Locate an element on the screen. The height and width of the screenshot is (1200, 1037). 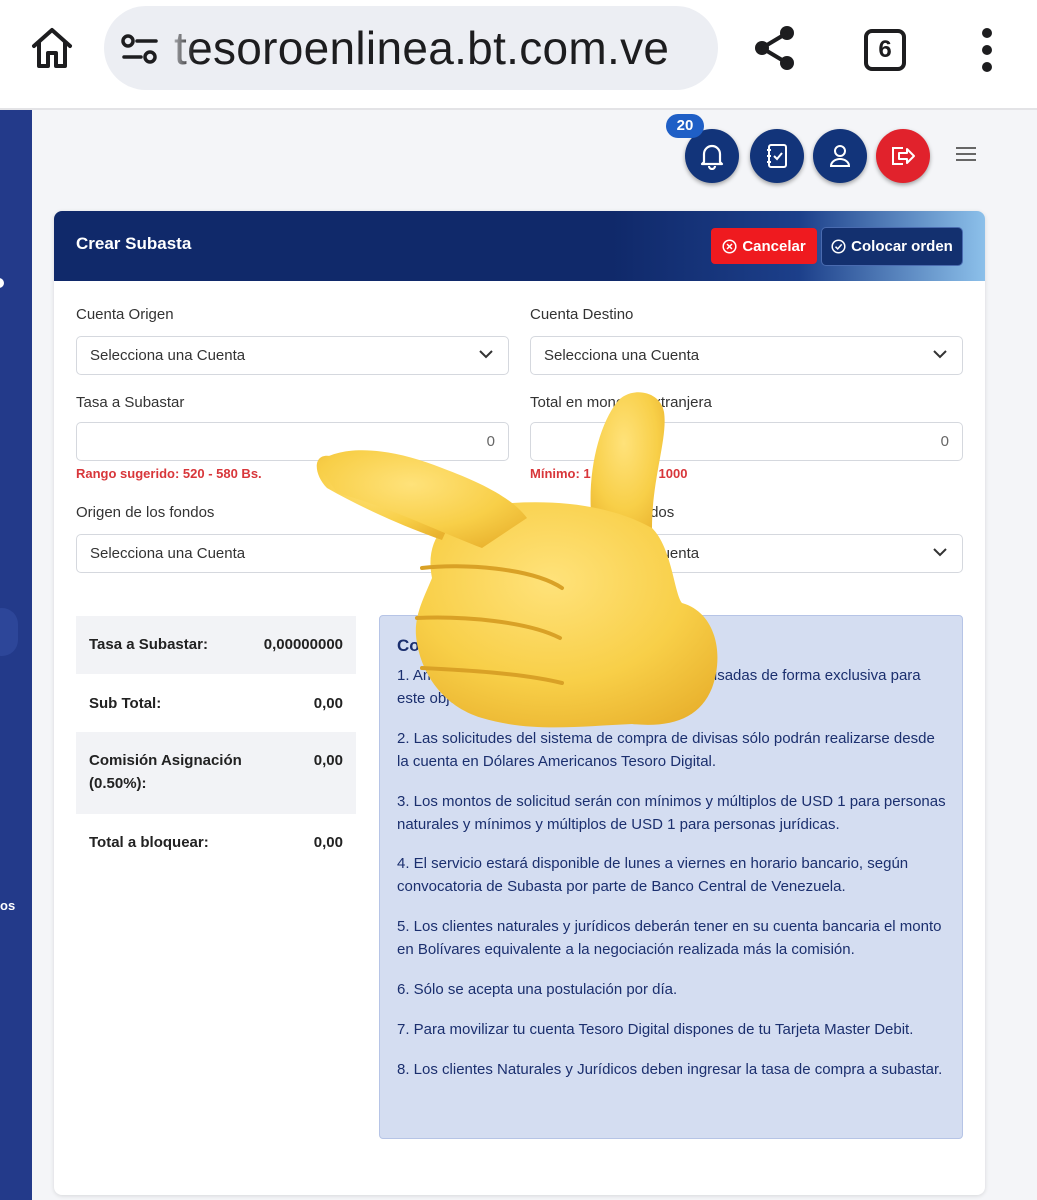
url-text: tesoroenlinea.bt.com.ve is located at coordinates (421, 48).